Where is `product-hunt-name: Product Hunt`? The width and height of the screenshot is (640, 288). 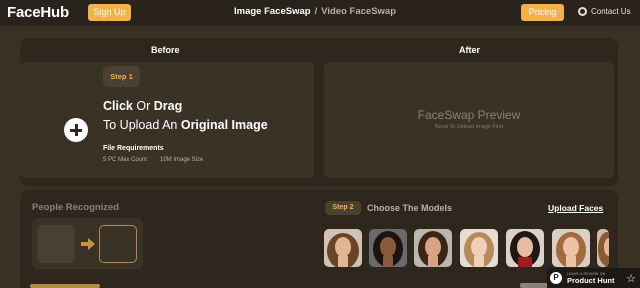 product-hunt-name: Product Hunt is located at coordinates (591, 280).